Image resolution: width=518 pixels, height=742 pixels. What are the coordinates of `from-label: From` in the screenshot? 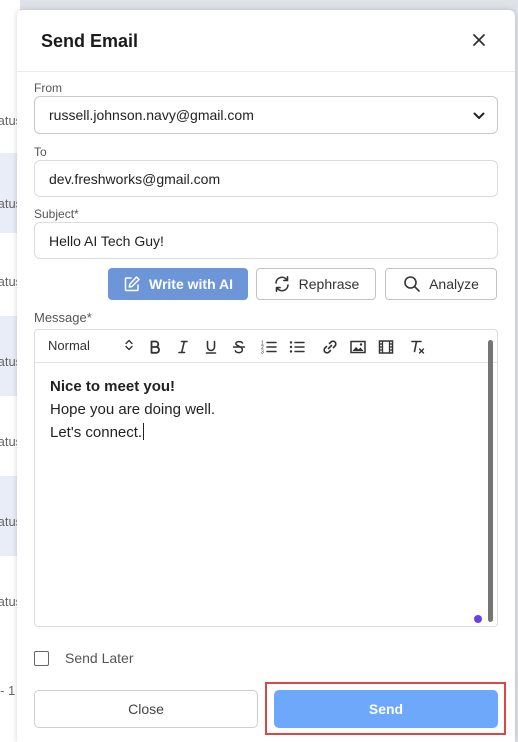 It's located at (48, 88).